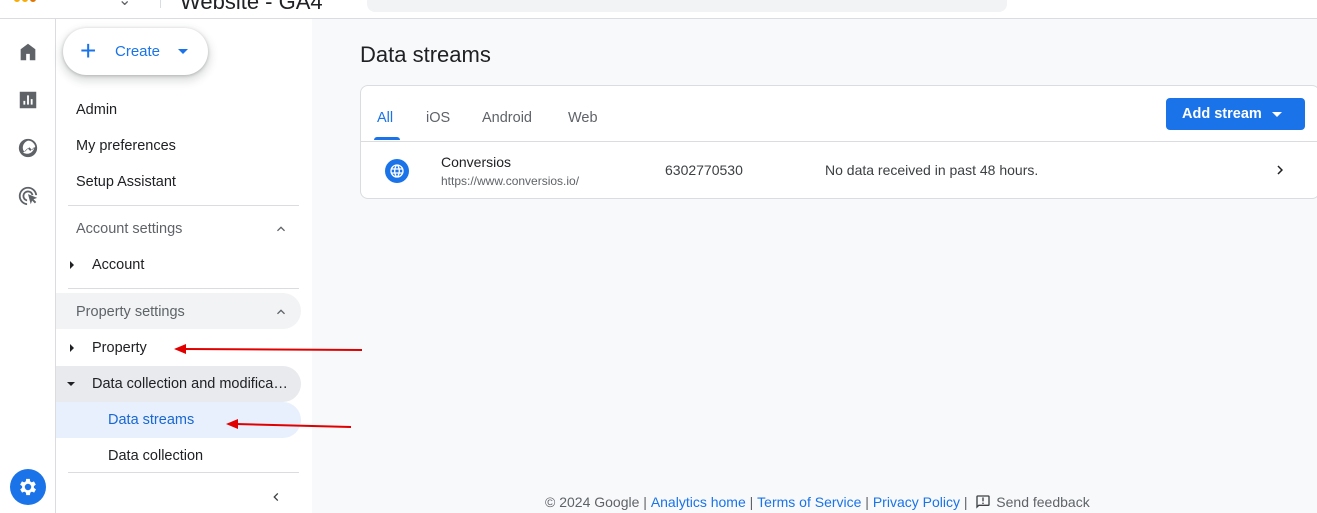  I want to click on nav-item-data-collection: Data collection, so click(155, 456).